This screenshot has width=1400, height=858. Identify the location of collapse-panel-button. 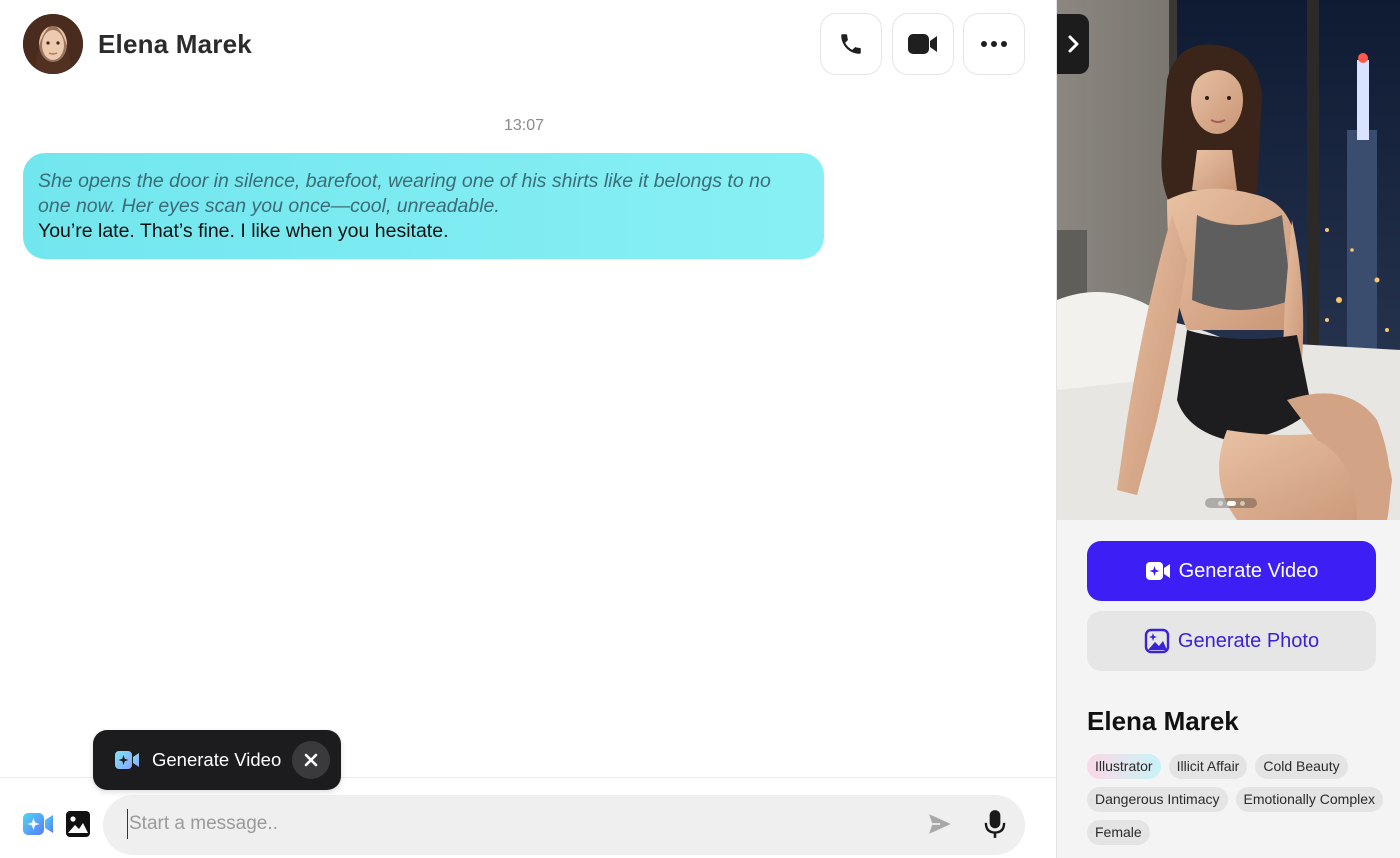
(1073, 44).